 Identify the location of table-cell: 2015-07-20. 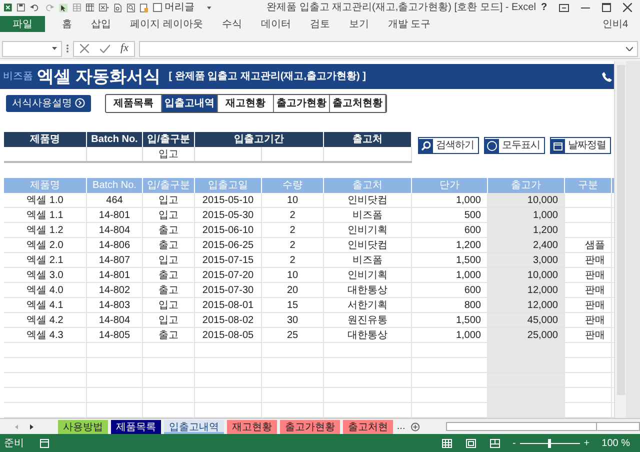
(228, 275).